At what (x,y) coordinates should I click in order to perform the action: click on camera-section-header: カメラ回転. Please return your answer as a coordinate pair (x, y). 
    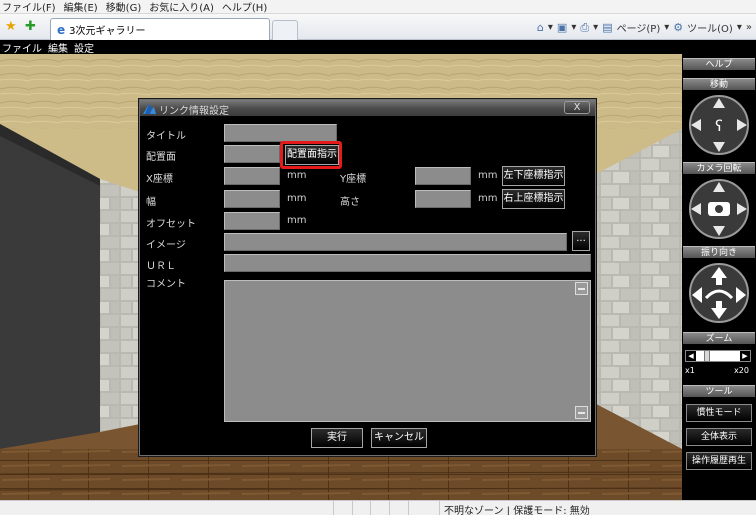
    Looking at the image, I should click on (719, 168).